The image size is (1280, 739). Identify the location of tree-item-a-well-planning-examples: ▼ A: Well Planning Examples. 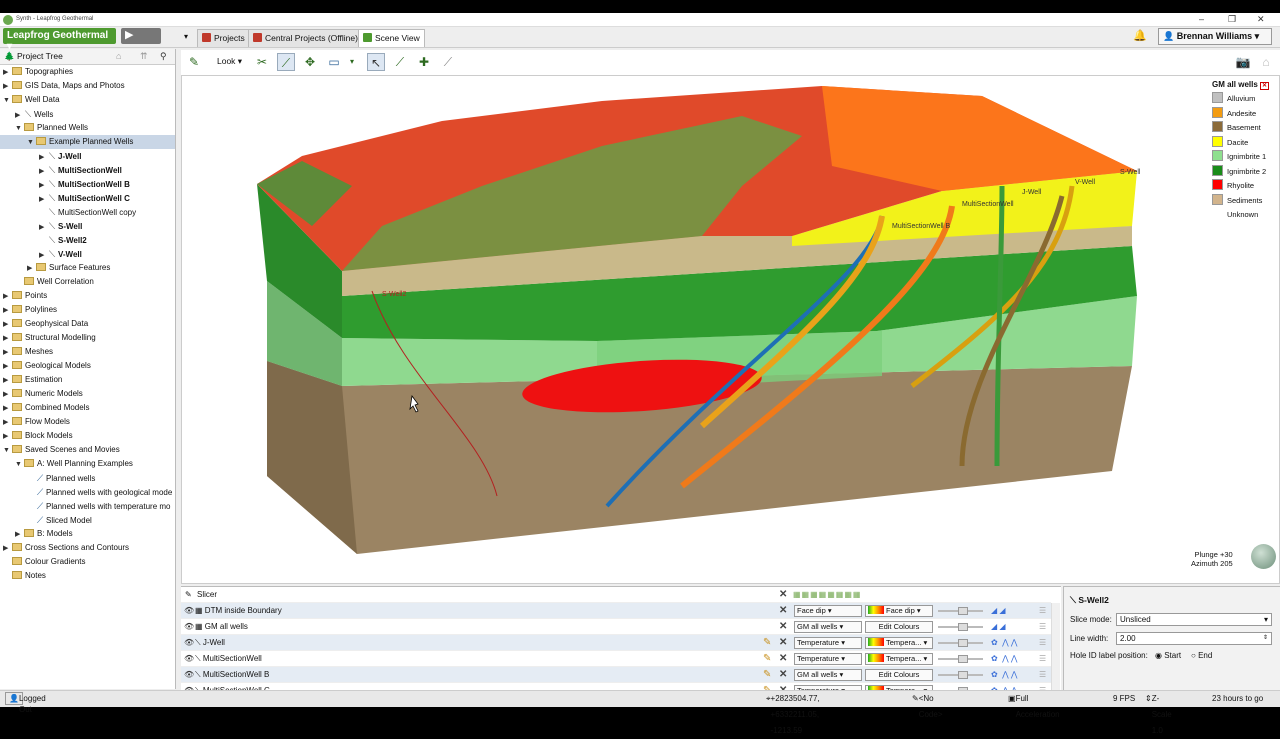
(87, 464).